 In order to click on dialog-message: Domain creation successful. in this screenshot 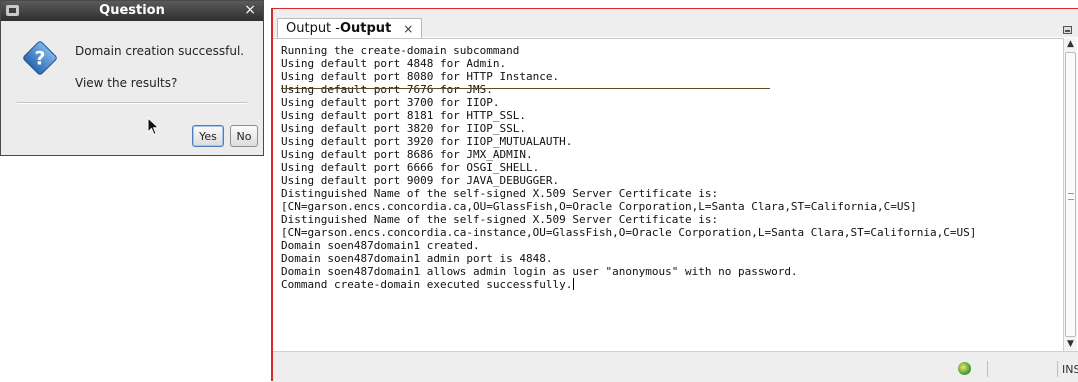, I will do `click(160, 51)`.